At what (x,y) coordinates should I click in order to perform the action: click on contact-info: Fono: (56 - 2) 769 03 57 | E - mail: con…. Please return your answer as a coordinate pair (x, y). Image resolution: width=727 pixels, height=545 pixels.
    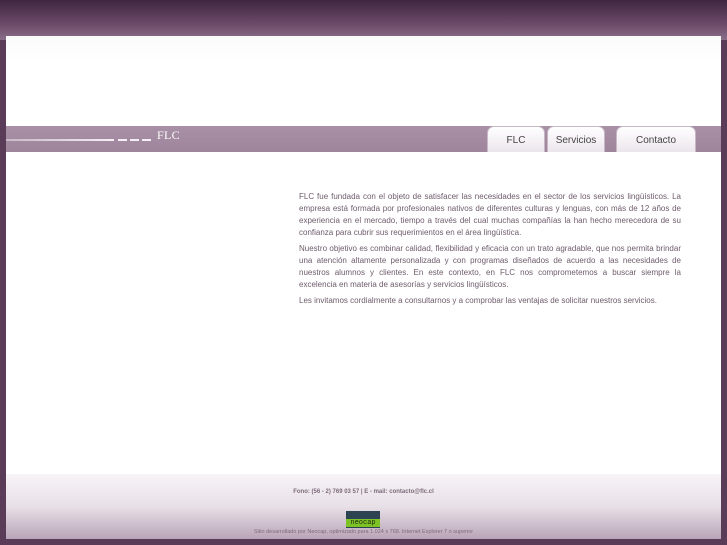
    Looking at the image, I should click on (363, 492).